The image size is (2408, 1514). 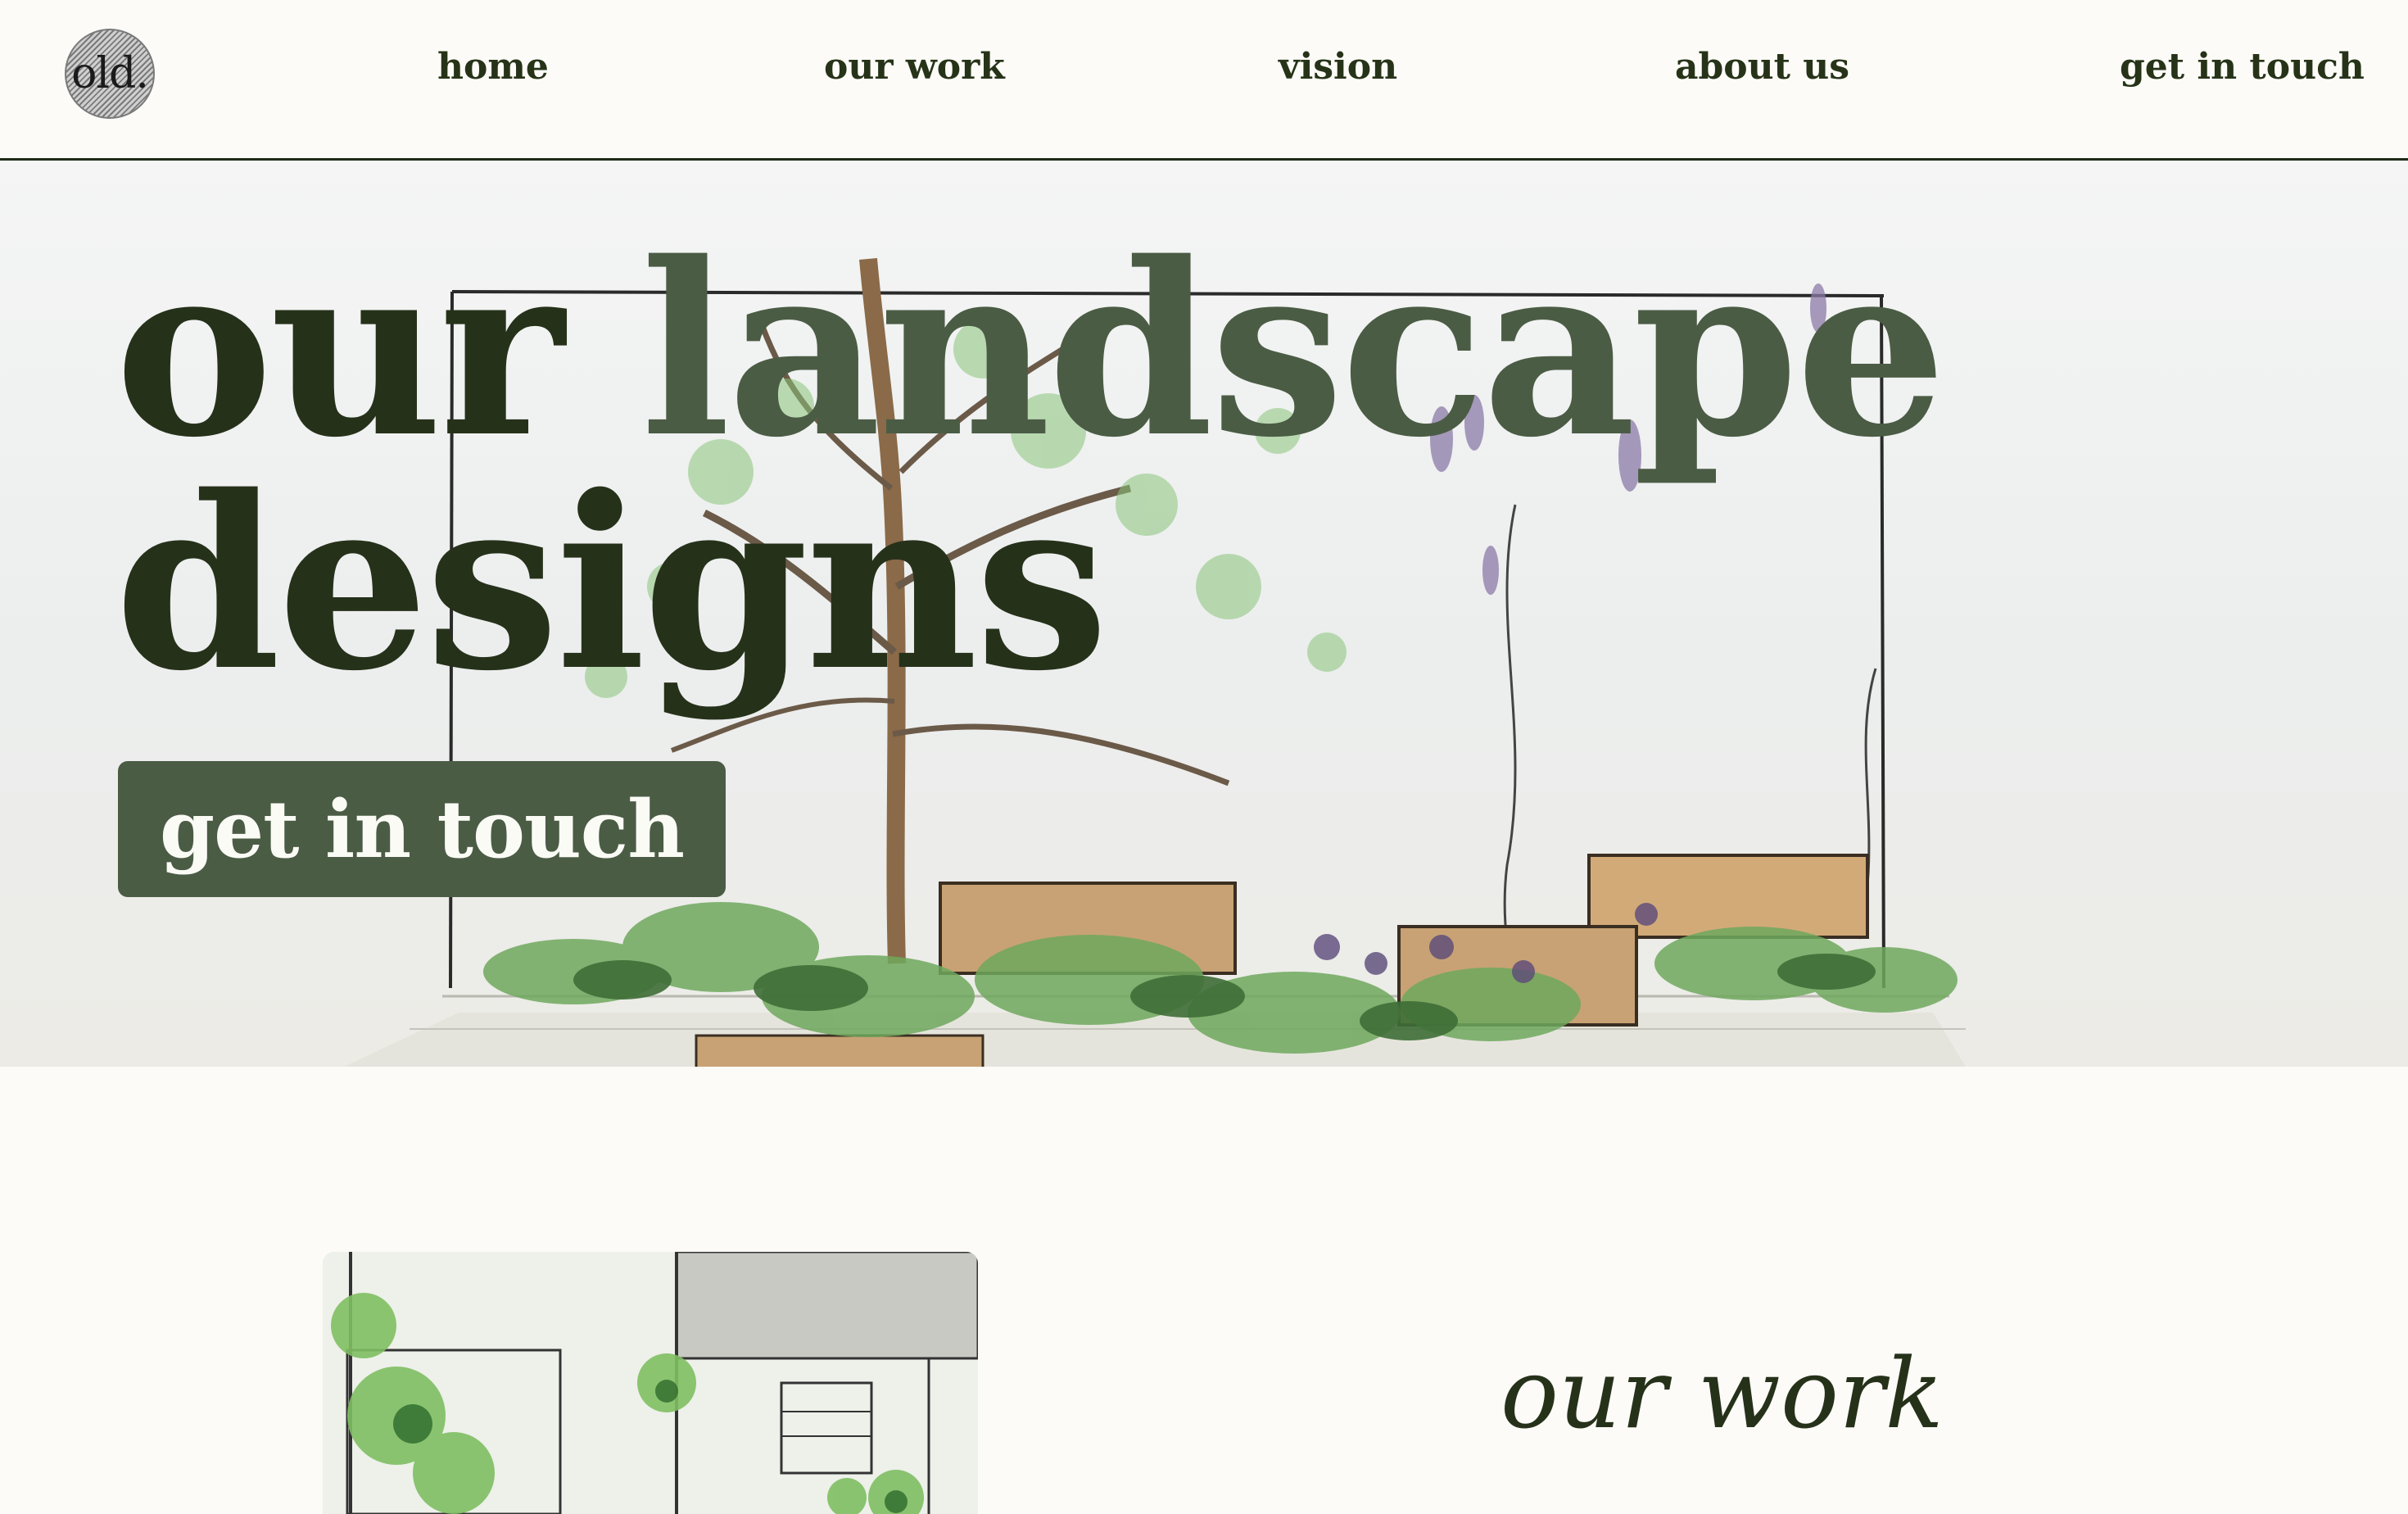 What do you see at coordinates (650, 1383) in the screenshot?
I see `work-plan-sketch-image` at bounding box center [650, 1383].